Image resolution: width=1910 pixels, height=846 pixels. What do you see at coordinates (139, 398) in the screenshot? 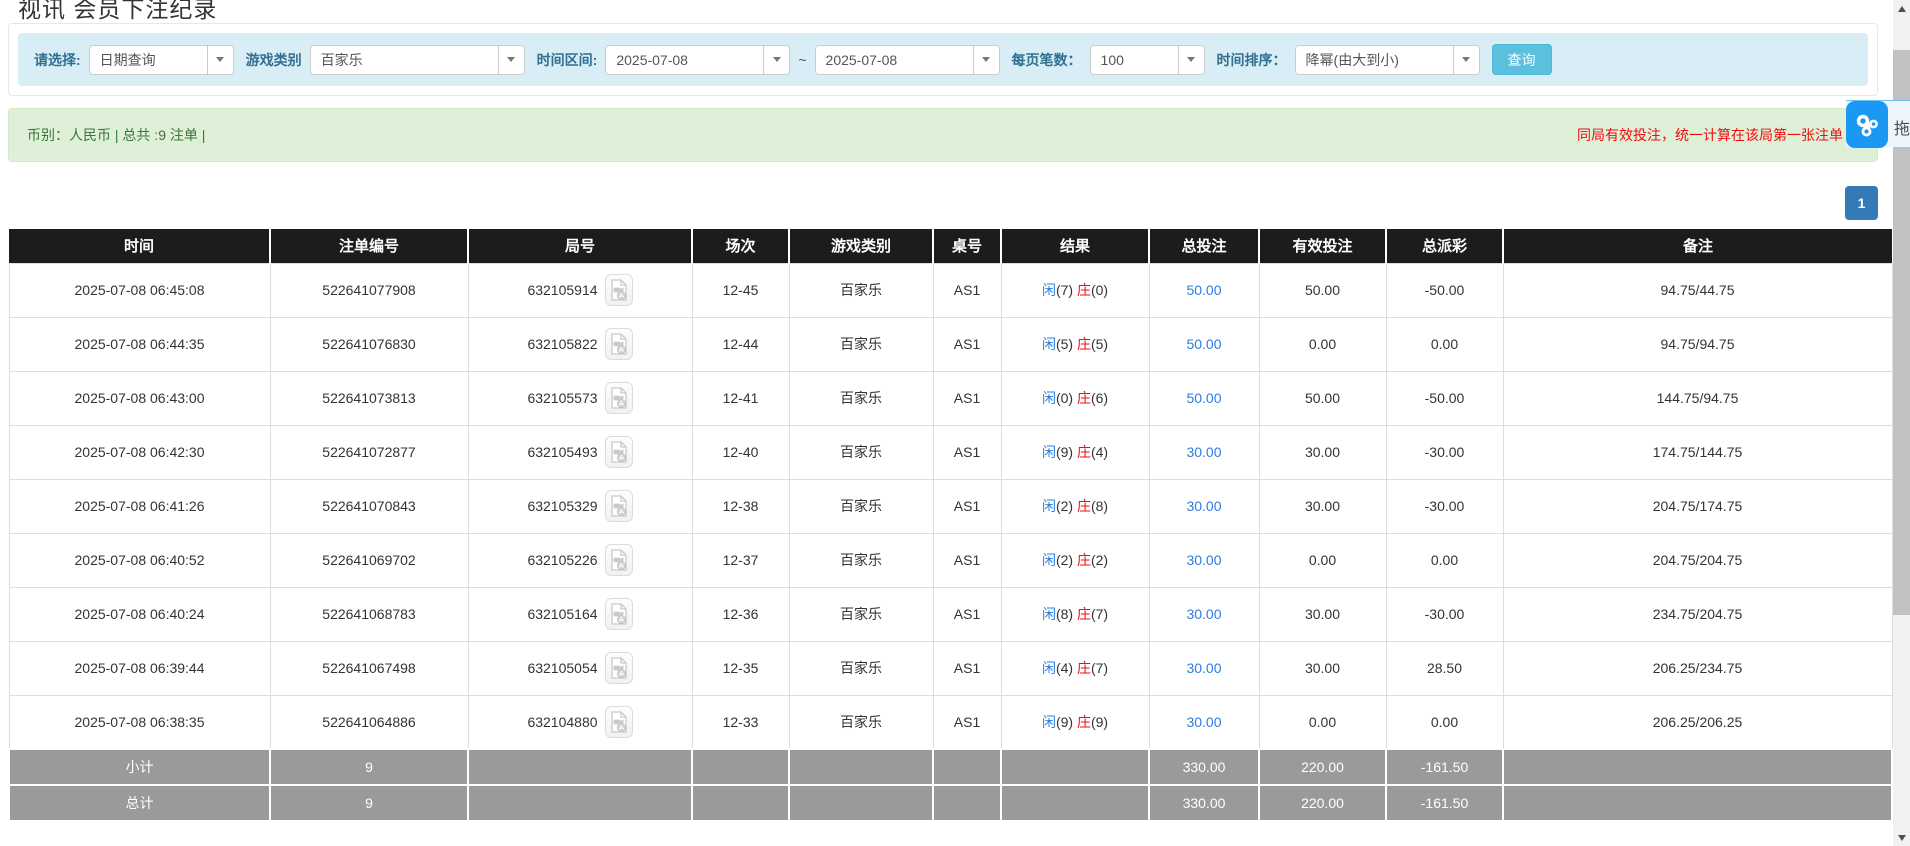
I see `cell-time: 2025-07-08 06:43:00` at bounding box center [139, 398].